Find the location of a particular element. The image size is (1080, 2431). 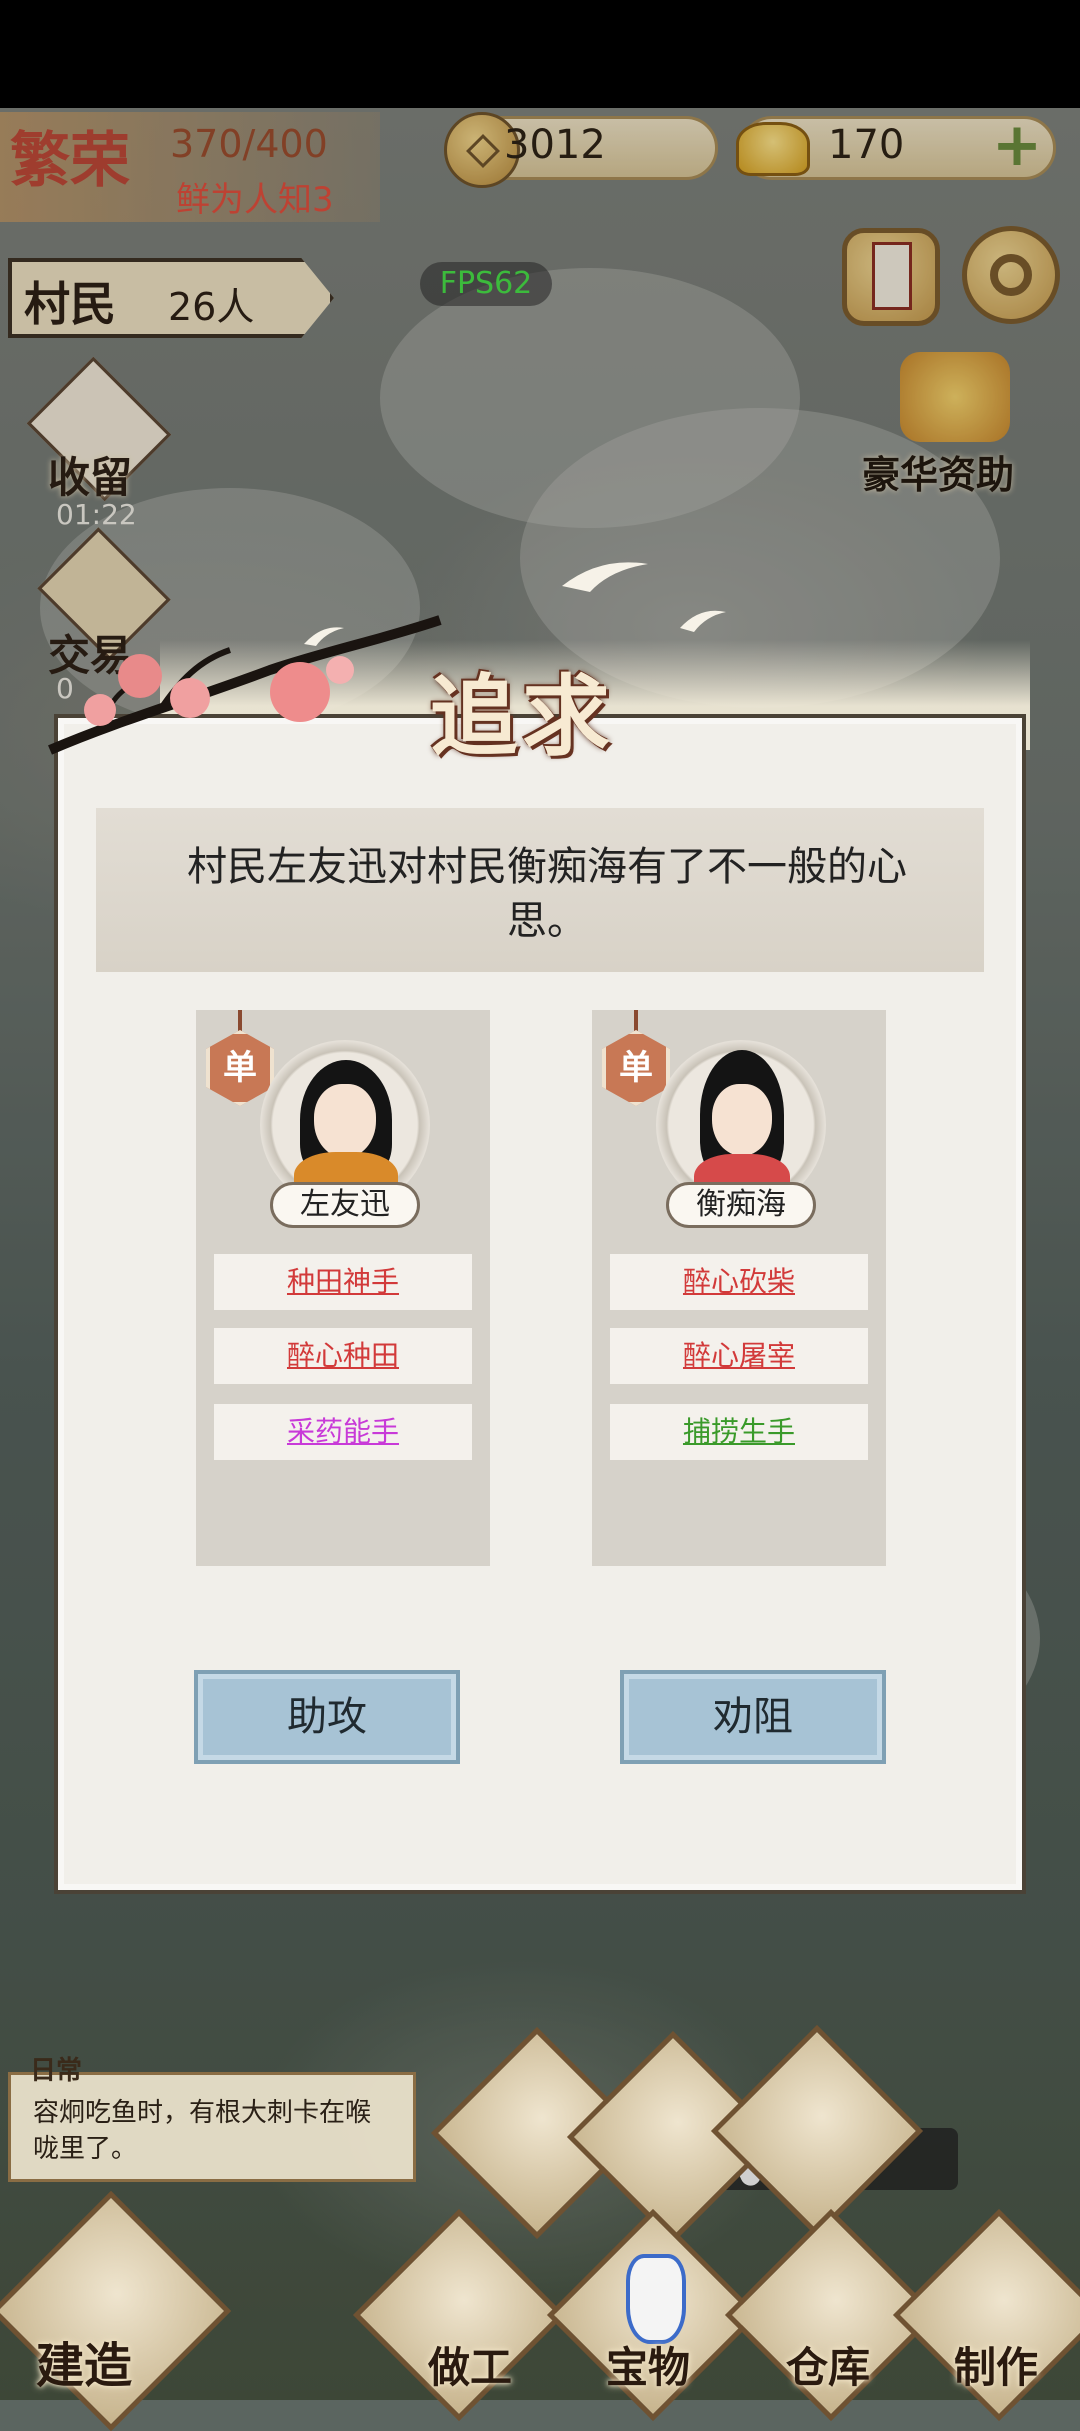

daily-news-box: 容炯吃鱼时，有根大刺卡在喉咙里了。 is located at coordinates (212, 2127).